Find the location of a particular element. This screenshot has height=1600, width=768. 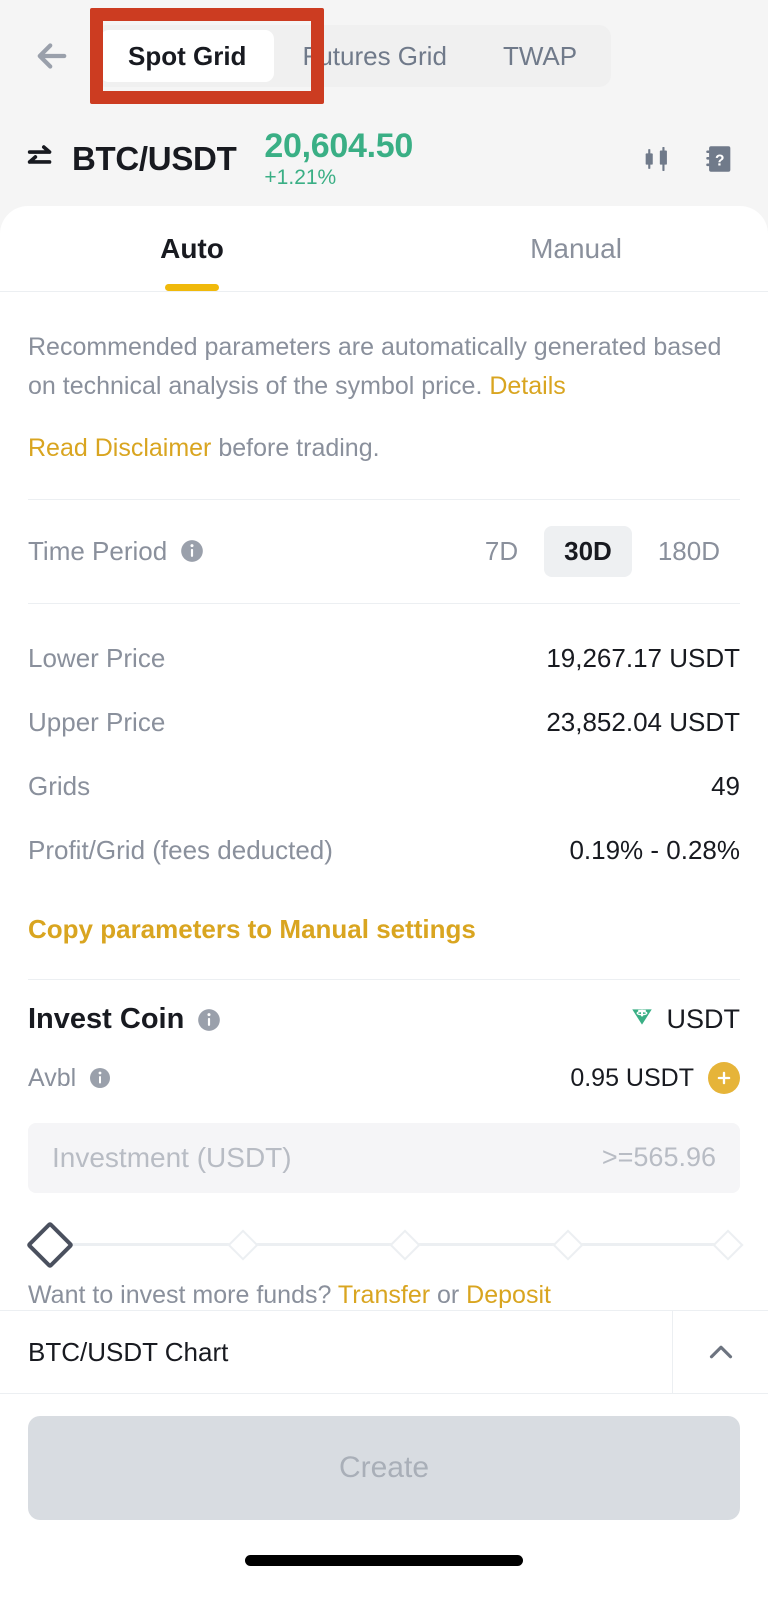

time-period-option-7d: 7D is located at coordinates (501, 551).